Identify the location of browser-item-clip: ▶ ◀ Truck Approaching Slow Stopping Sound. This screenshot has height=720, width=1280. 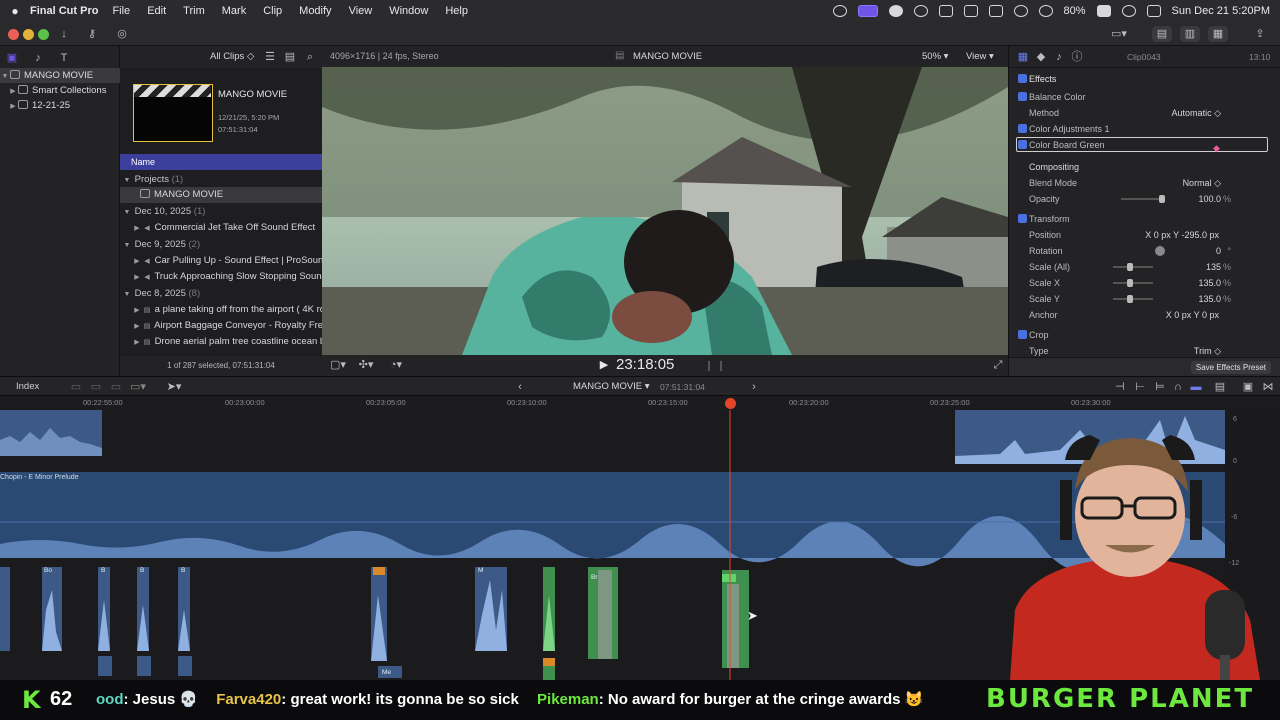
(221, 277).